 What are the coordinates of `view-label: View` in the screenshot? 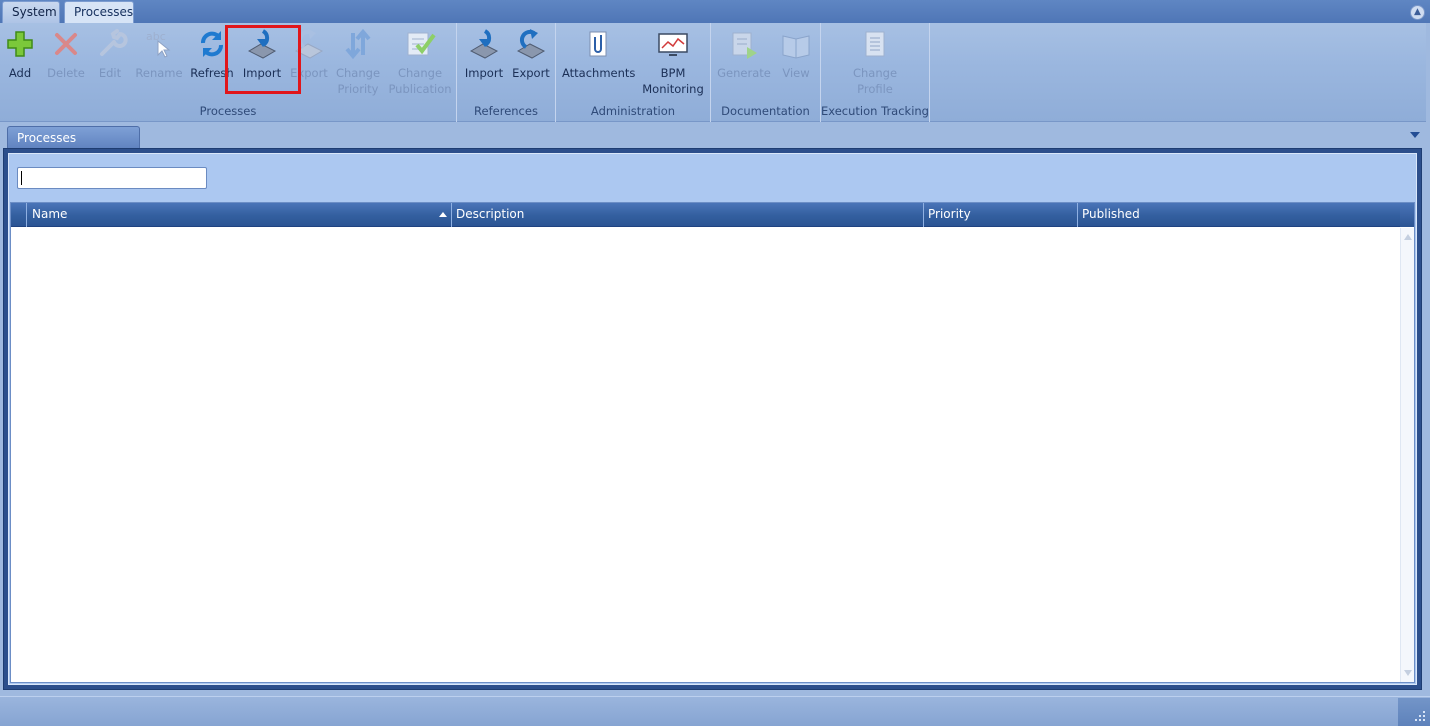 It's located at (796, 73).